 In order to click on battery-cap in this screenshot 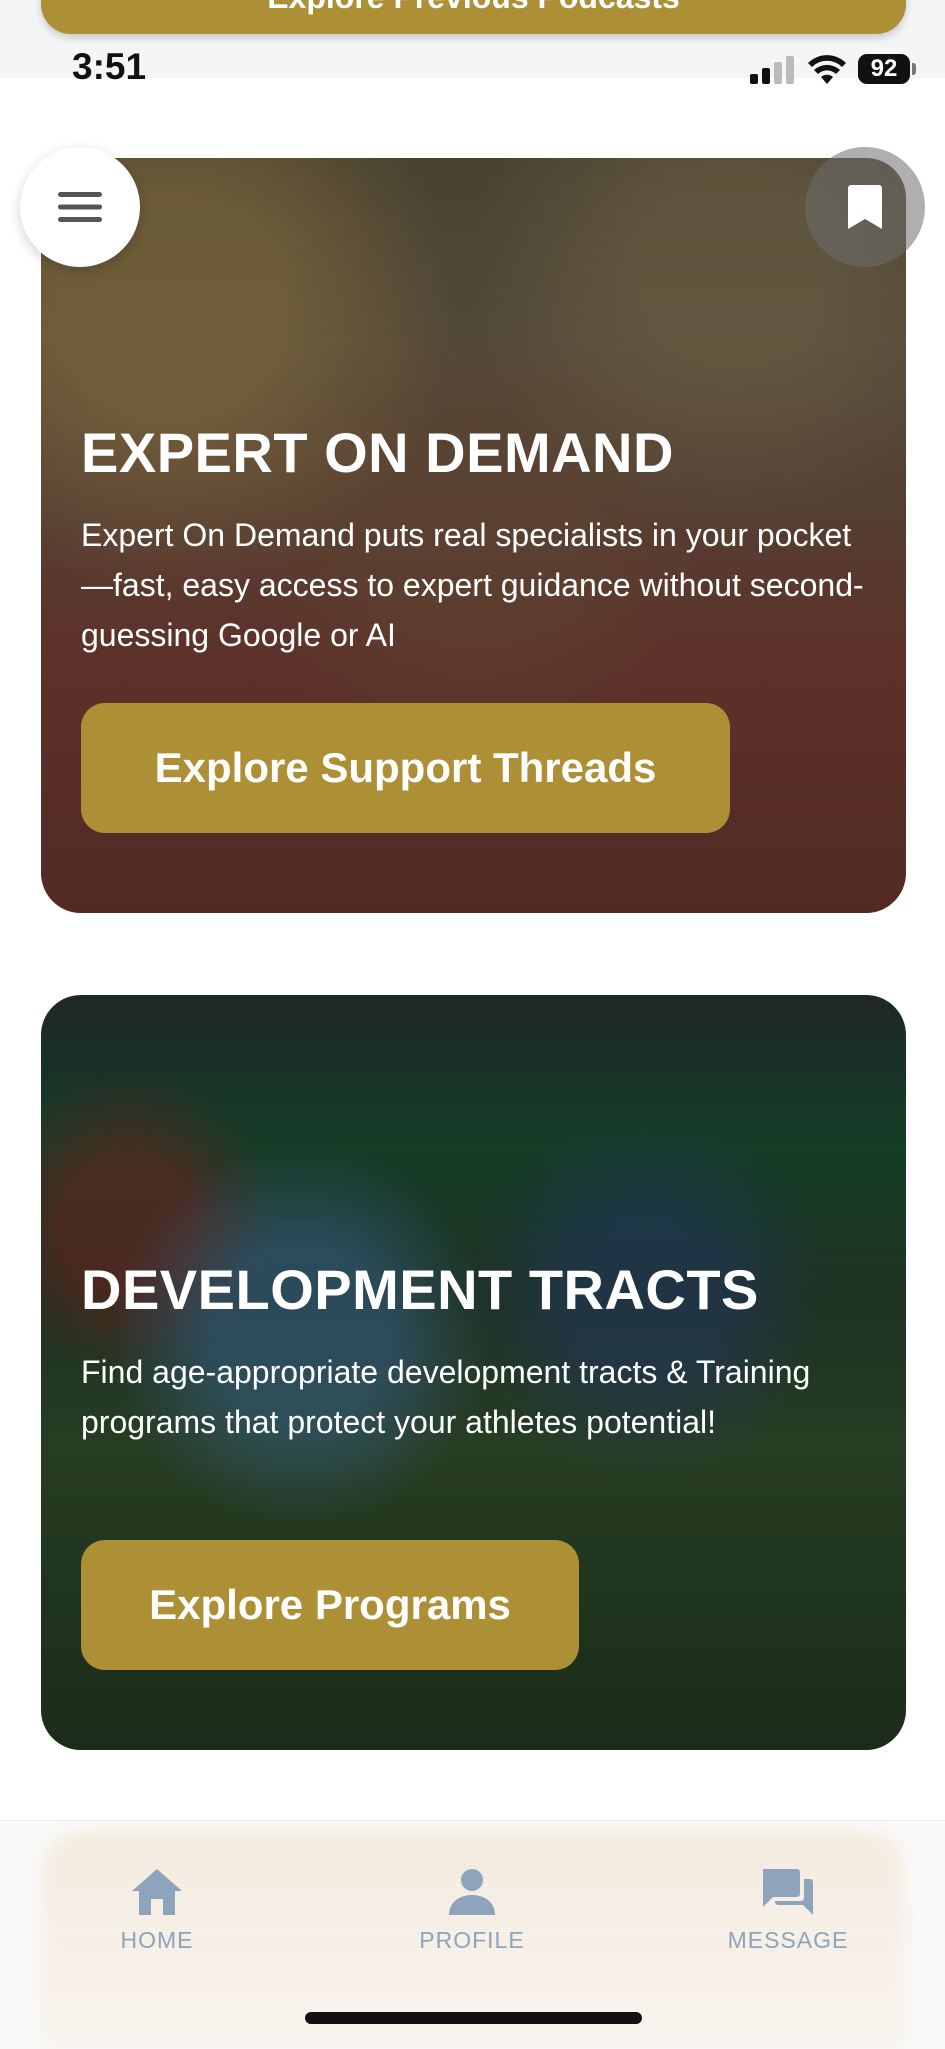, I will do `click(914, 69)`.